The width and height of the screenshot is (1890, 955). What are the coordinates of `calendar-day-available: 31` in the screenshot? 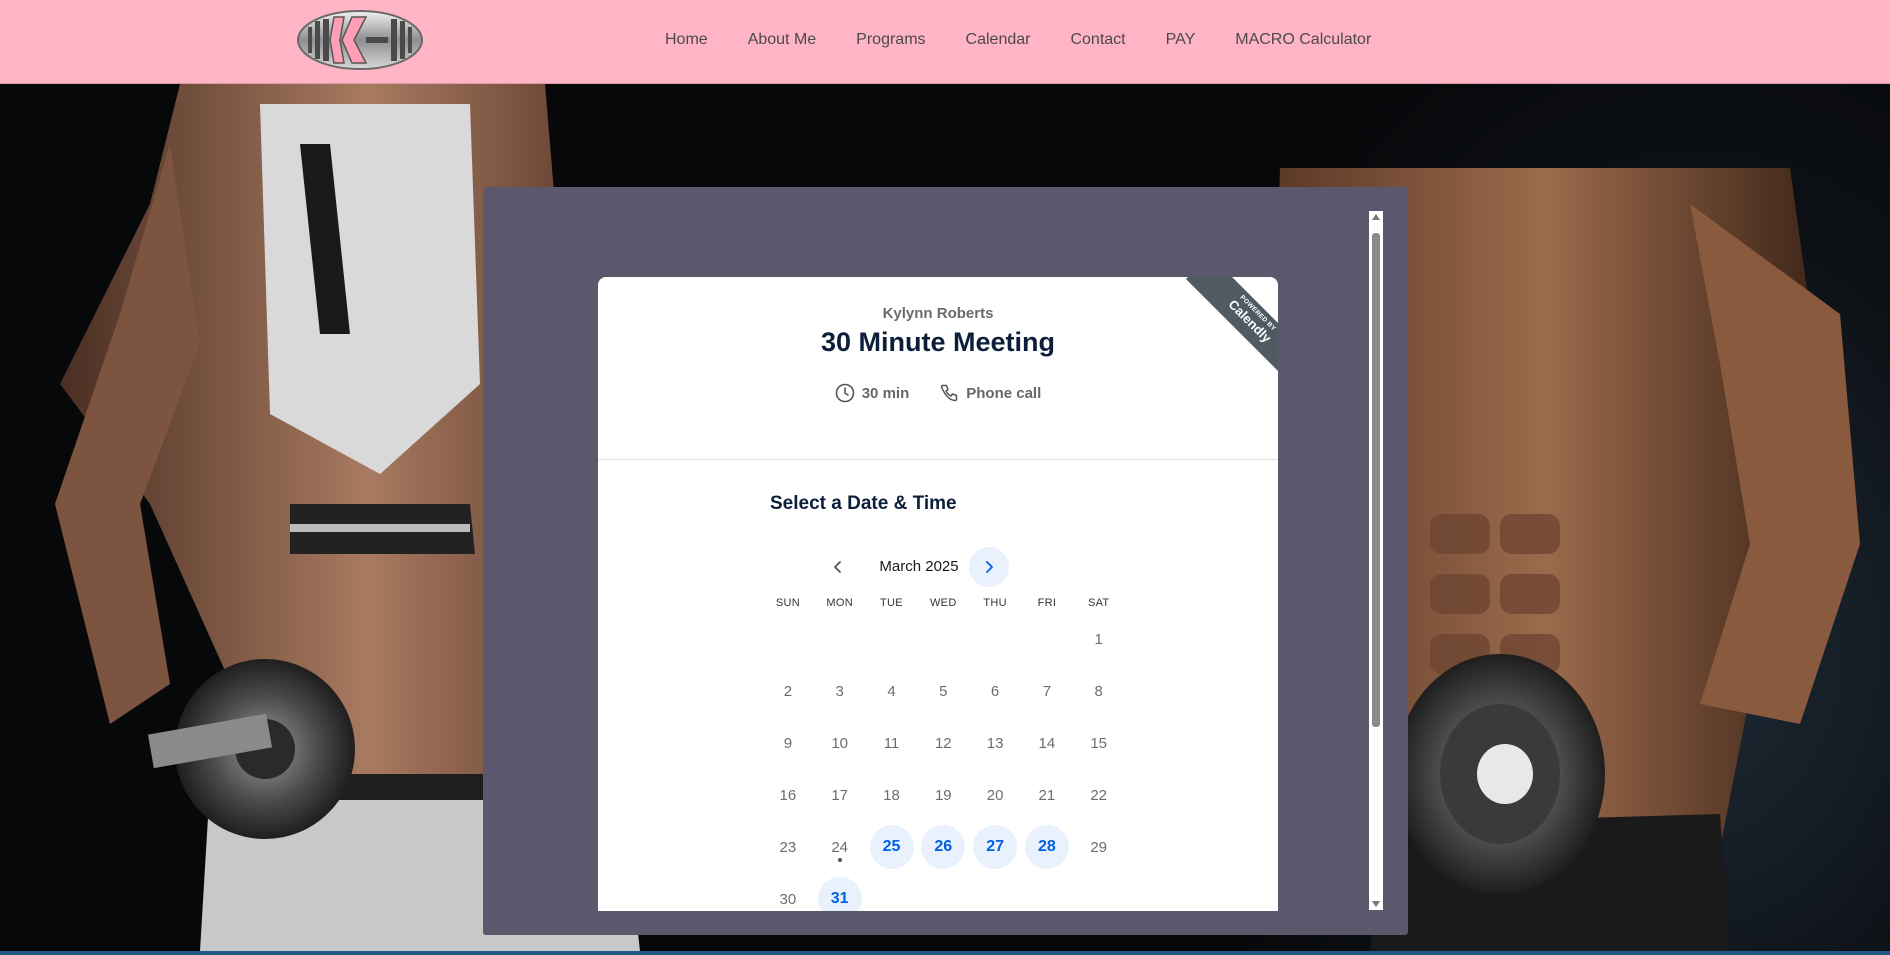 It's located at (839, 894).